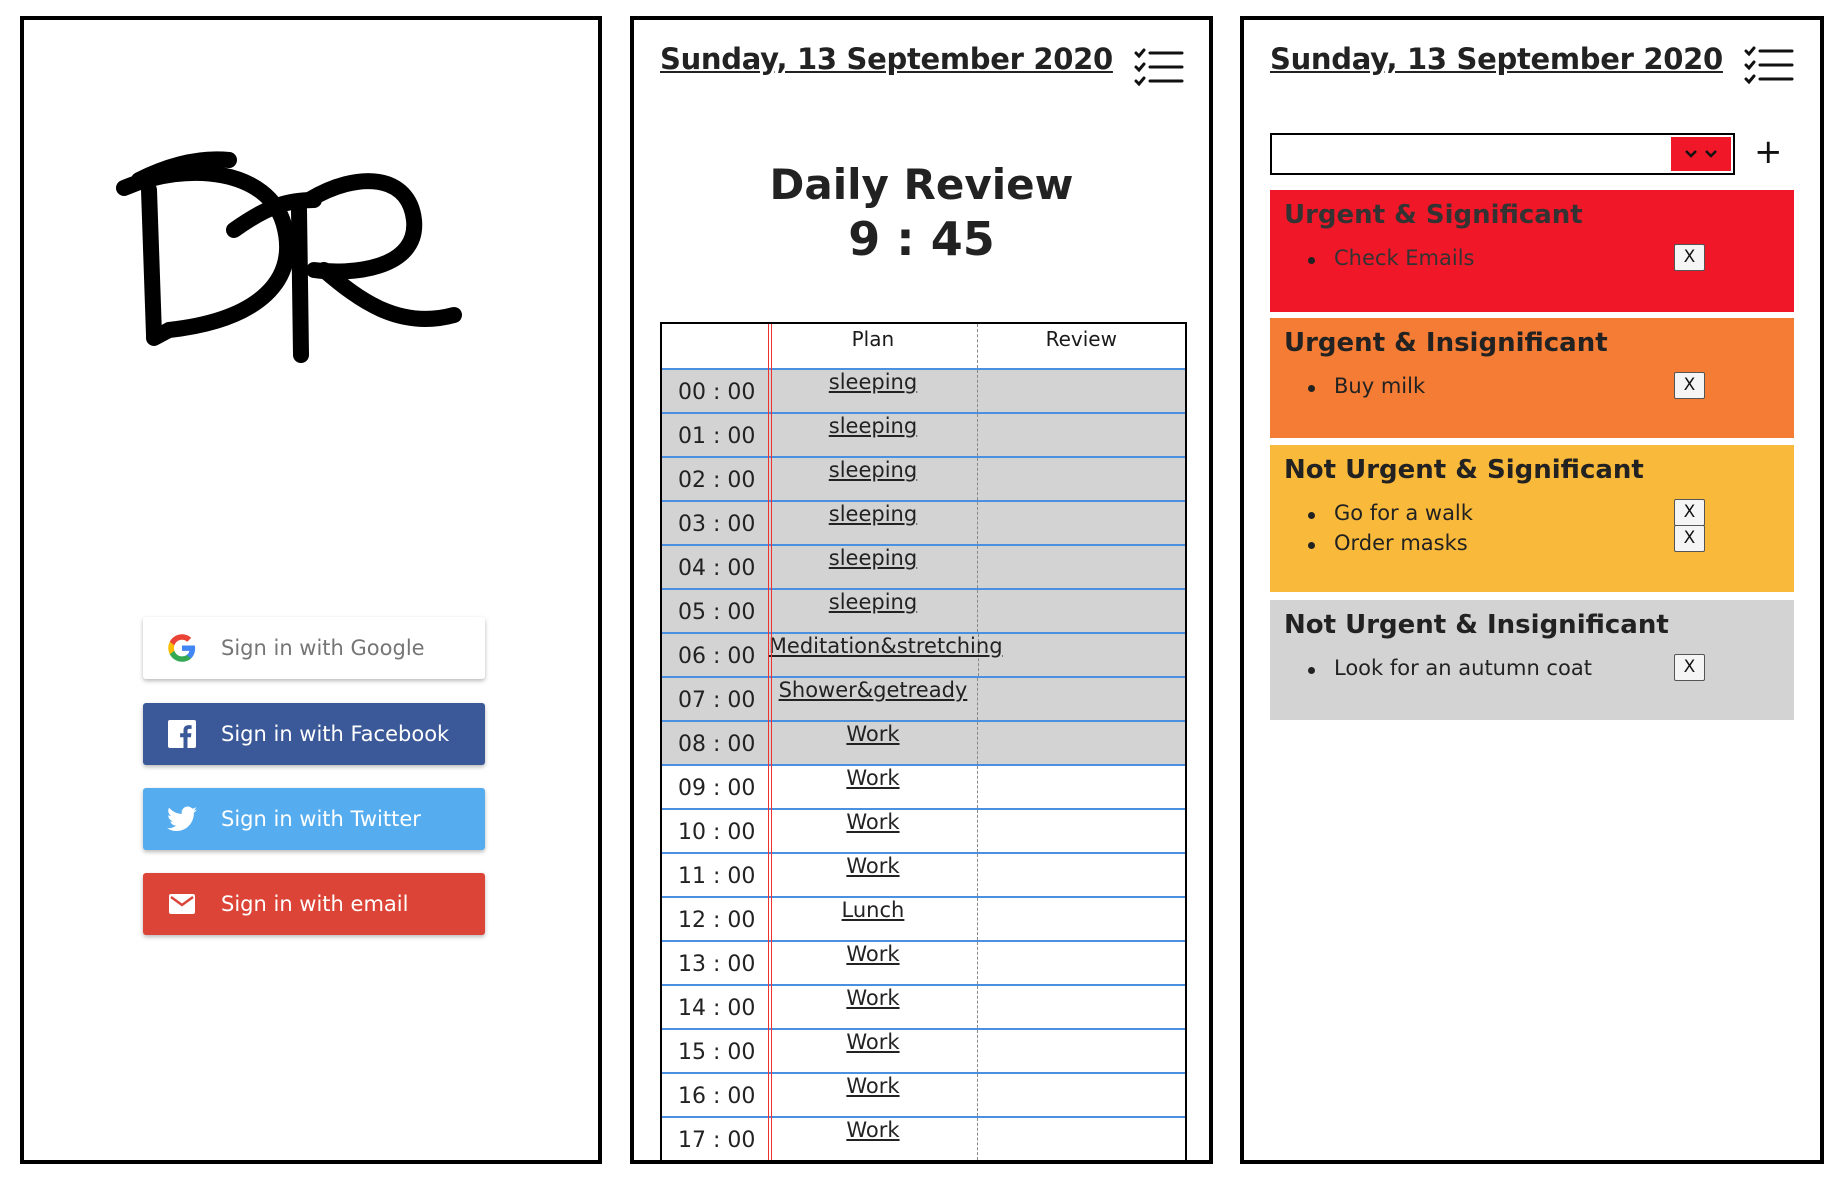  Describe the element at coordinates (1701, 154) in the screenshot. I see `select-arrows` at that location.